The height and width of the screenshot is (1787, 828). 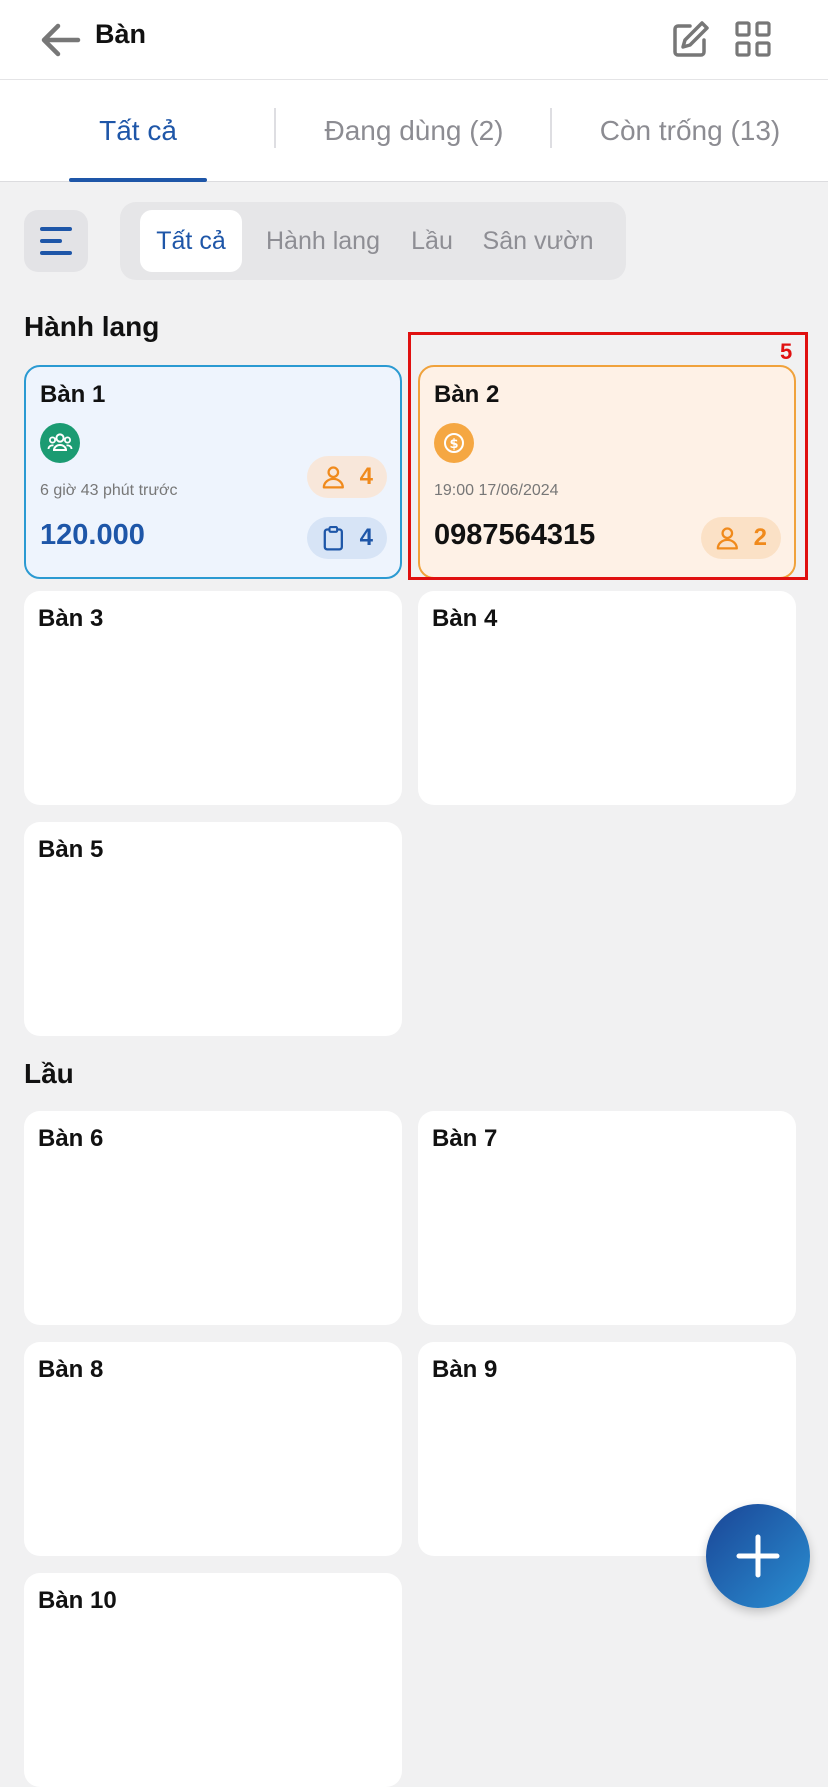 I want to click on annotation-box, so click(x=608, y=456).